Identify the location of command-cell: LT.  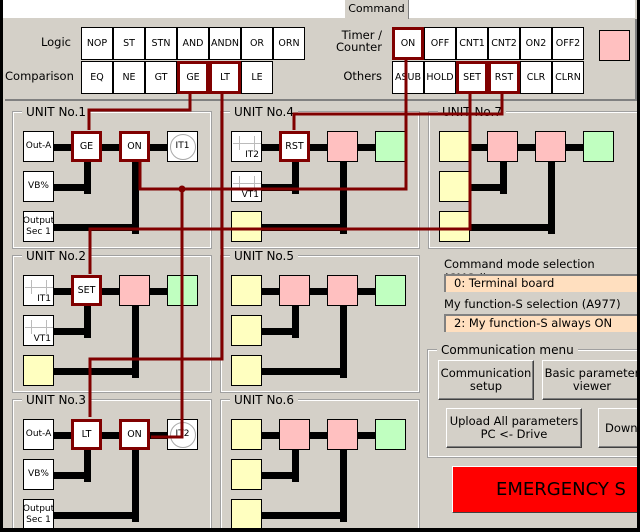
(86, 434).